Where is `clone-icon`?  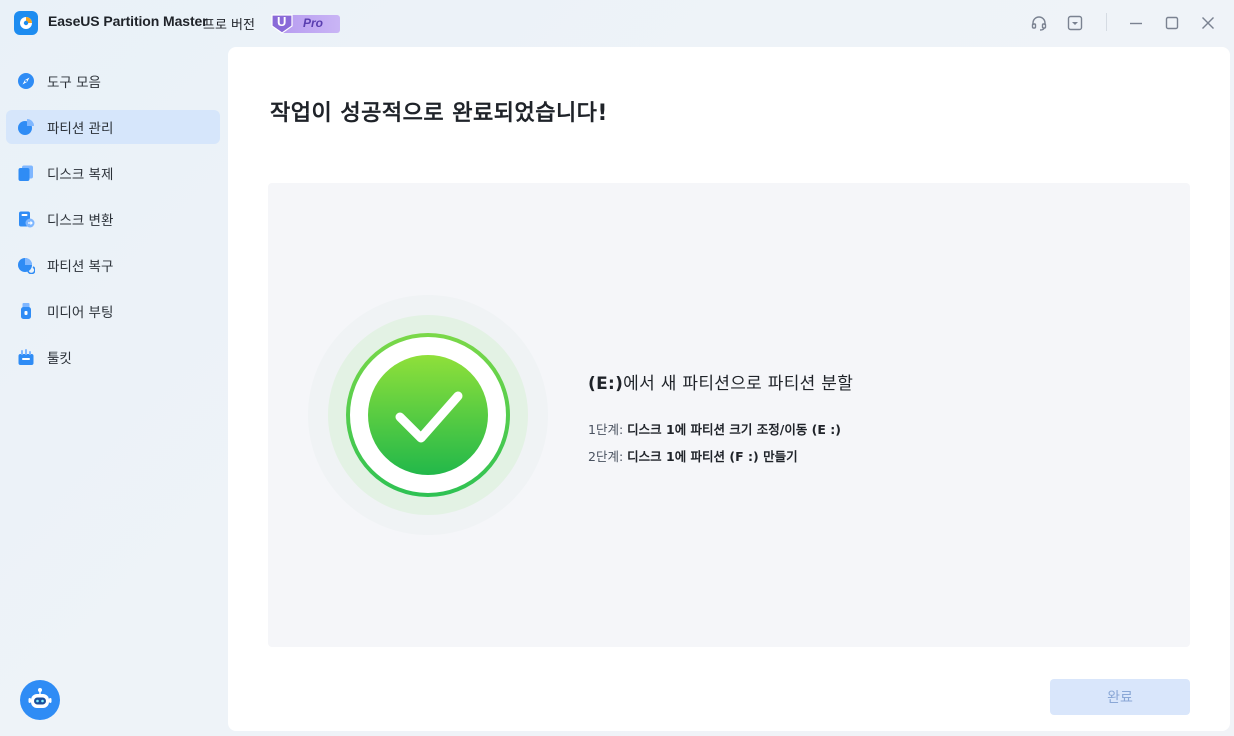
clone-icon is located at coordinates (26, 173).